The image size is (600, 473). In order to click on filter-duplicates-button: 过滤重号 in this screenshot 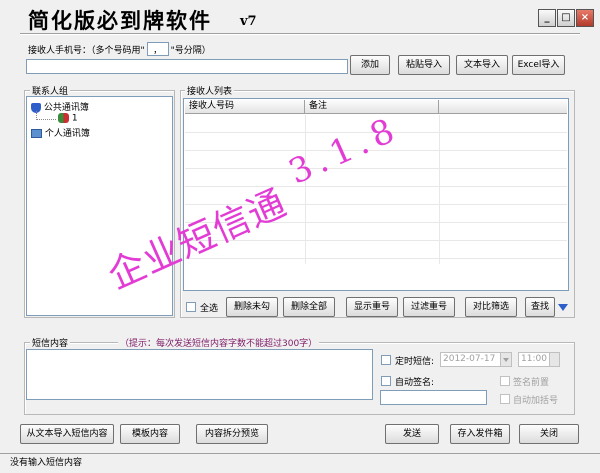, I will do `click(429, 307)`.